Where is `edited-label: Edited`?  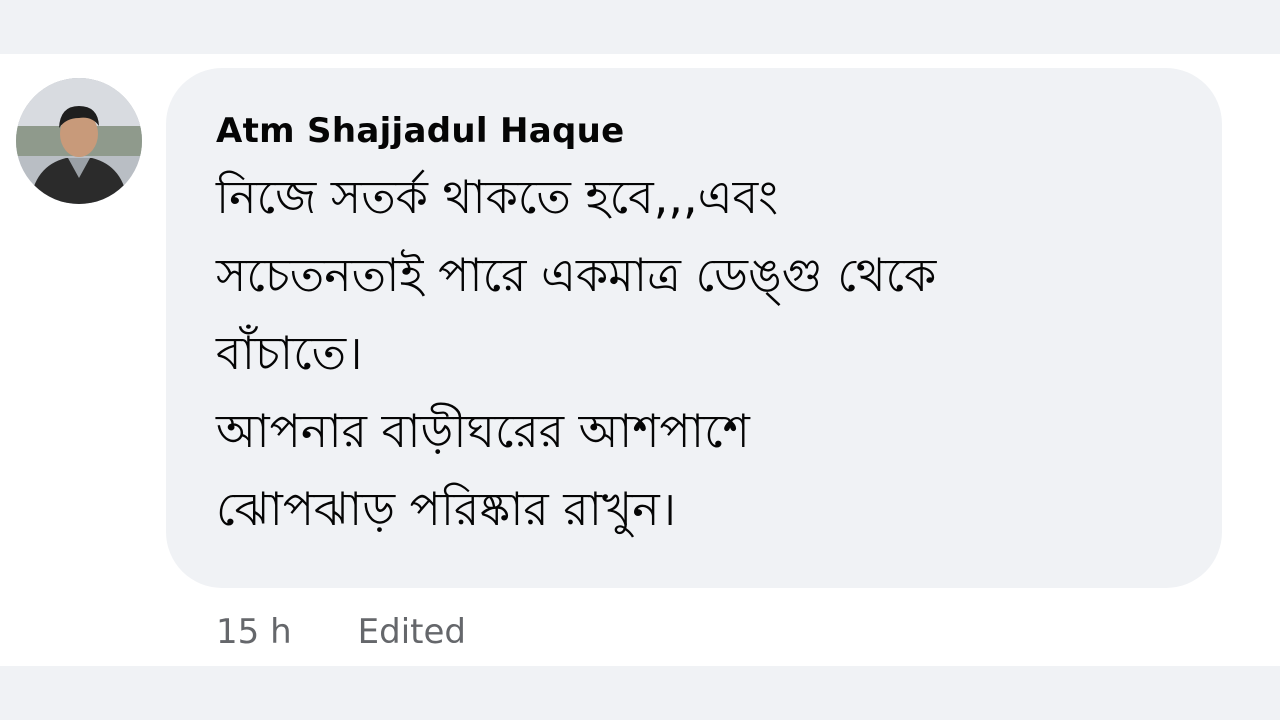
edited-label: Edited is located at coordinates (412, 632).